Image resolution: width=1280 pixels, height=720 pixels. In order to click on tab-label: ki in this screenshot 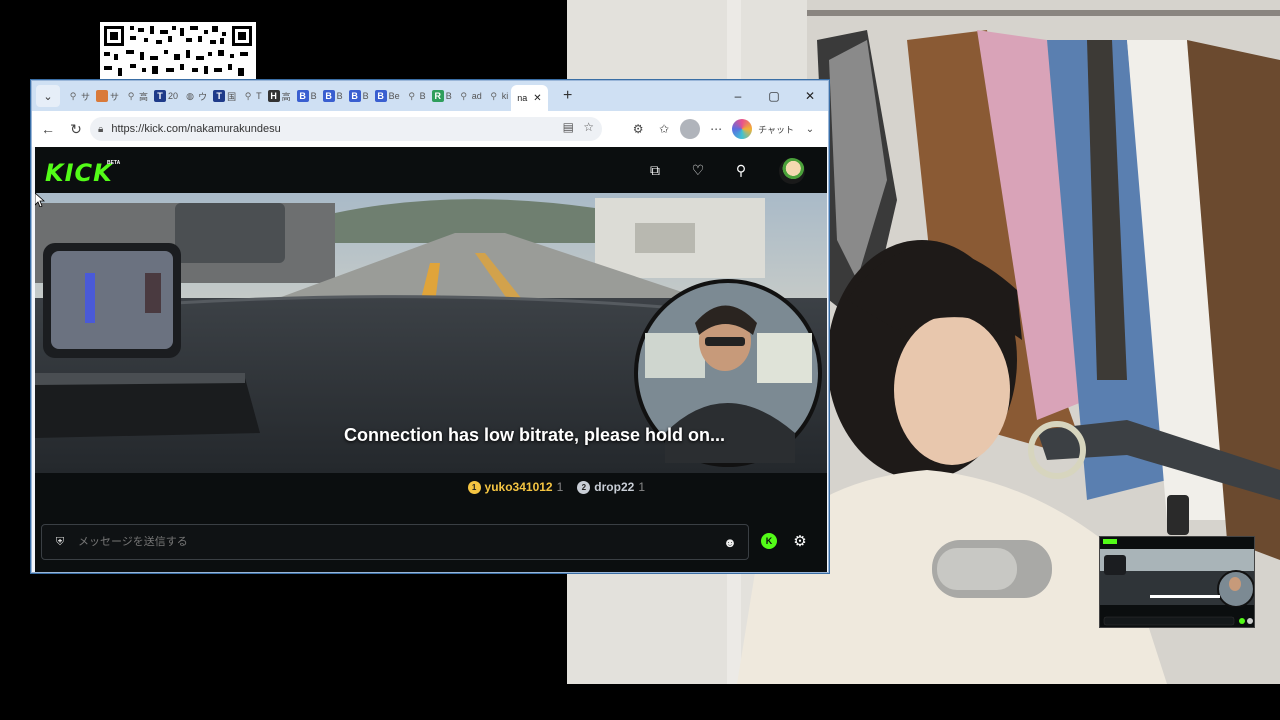, I will do `click(505, 96)`.